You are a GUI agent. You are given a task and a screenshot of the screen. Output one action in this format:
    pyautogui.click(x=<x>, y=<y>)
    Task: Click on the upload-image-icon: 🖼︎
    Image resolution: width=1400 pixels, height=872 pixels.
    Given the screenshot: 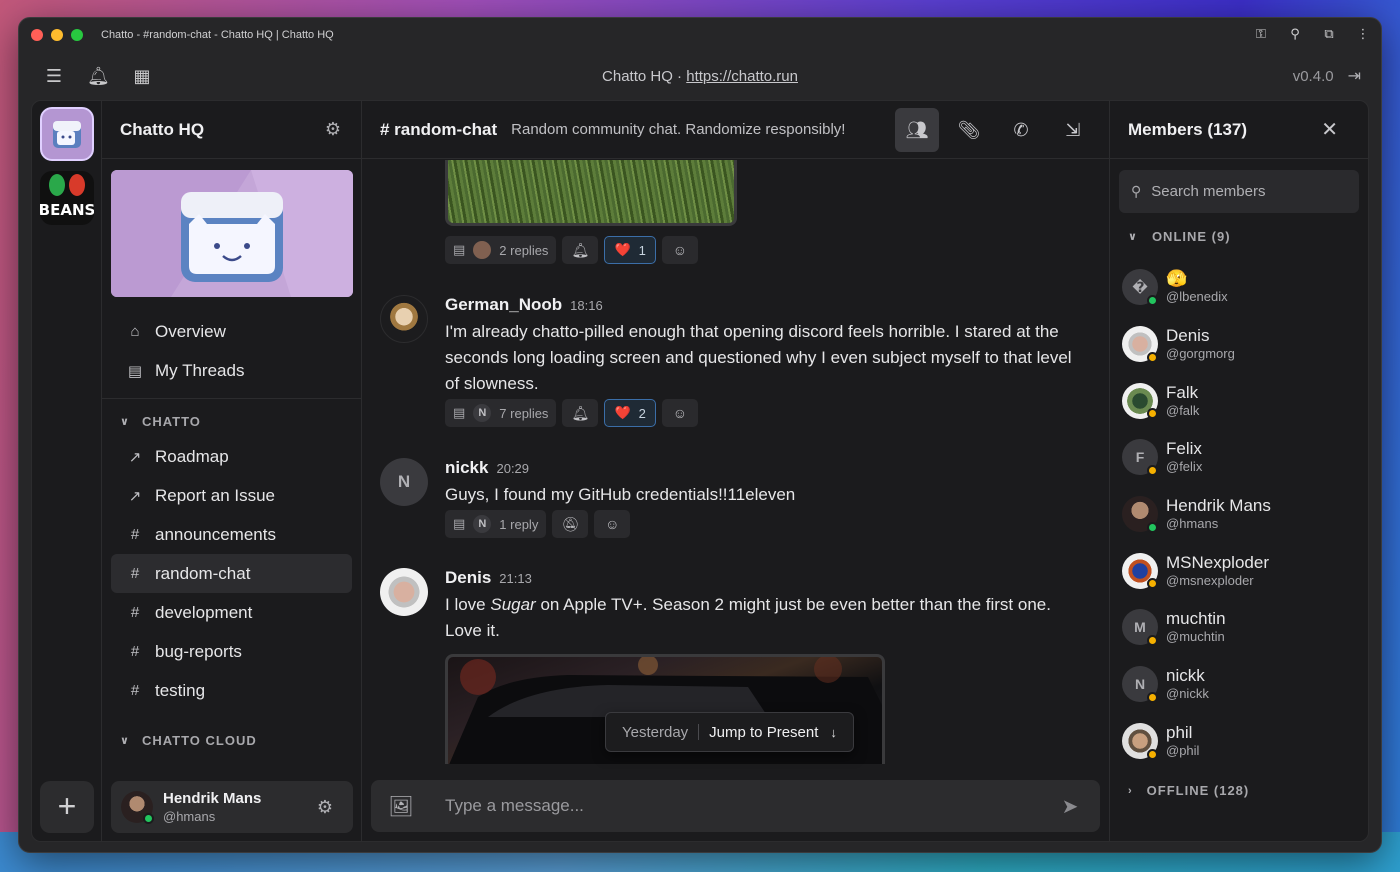 What is the action you would take?
    pyautogui.click(x=401, y=806)
    